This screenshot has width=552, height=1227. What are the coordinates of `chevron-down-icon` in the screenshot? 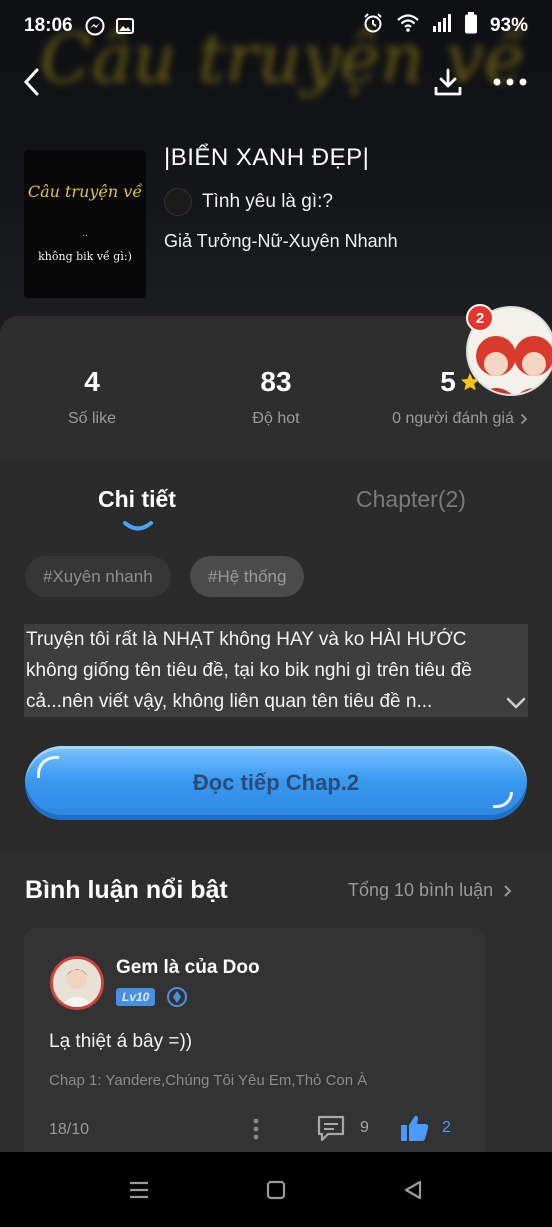 It's located at (516, 703).